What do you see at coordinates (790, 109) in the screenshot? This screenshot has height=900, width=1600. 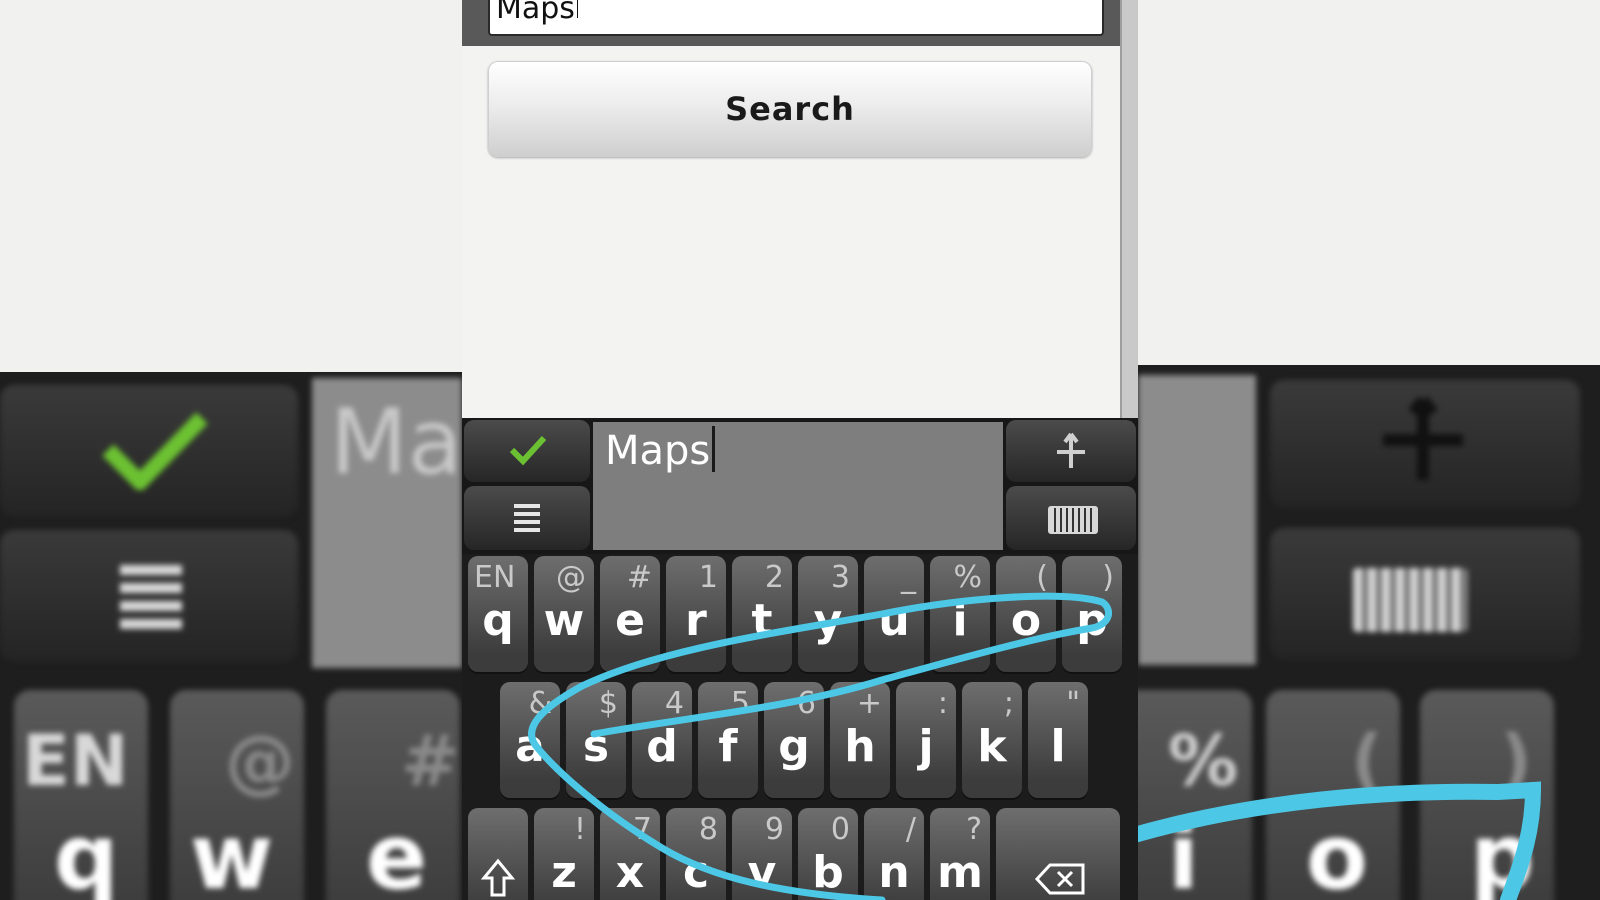 I see `search-button: Search` at bounding box center [790, 109].